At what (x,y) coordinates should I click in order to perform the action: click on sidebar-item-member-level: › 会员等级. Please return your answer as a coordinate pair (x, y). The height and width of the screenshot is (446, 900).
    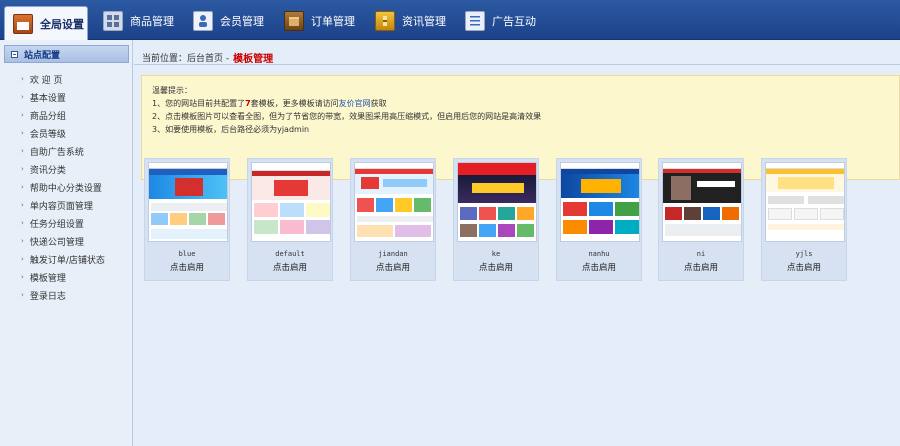
    Looking at the image, I should click on (43, 133).